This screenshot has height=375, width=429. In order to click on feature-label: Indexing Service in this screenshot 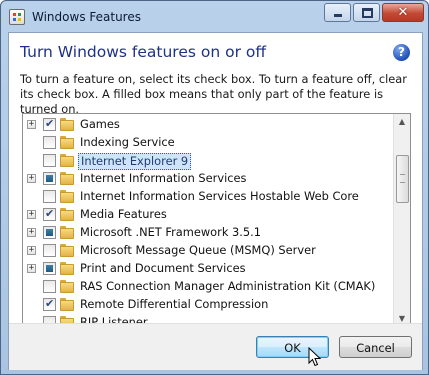, I will do `click(127, 142)`.